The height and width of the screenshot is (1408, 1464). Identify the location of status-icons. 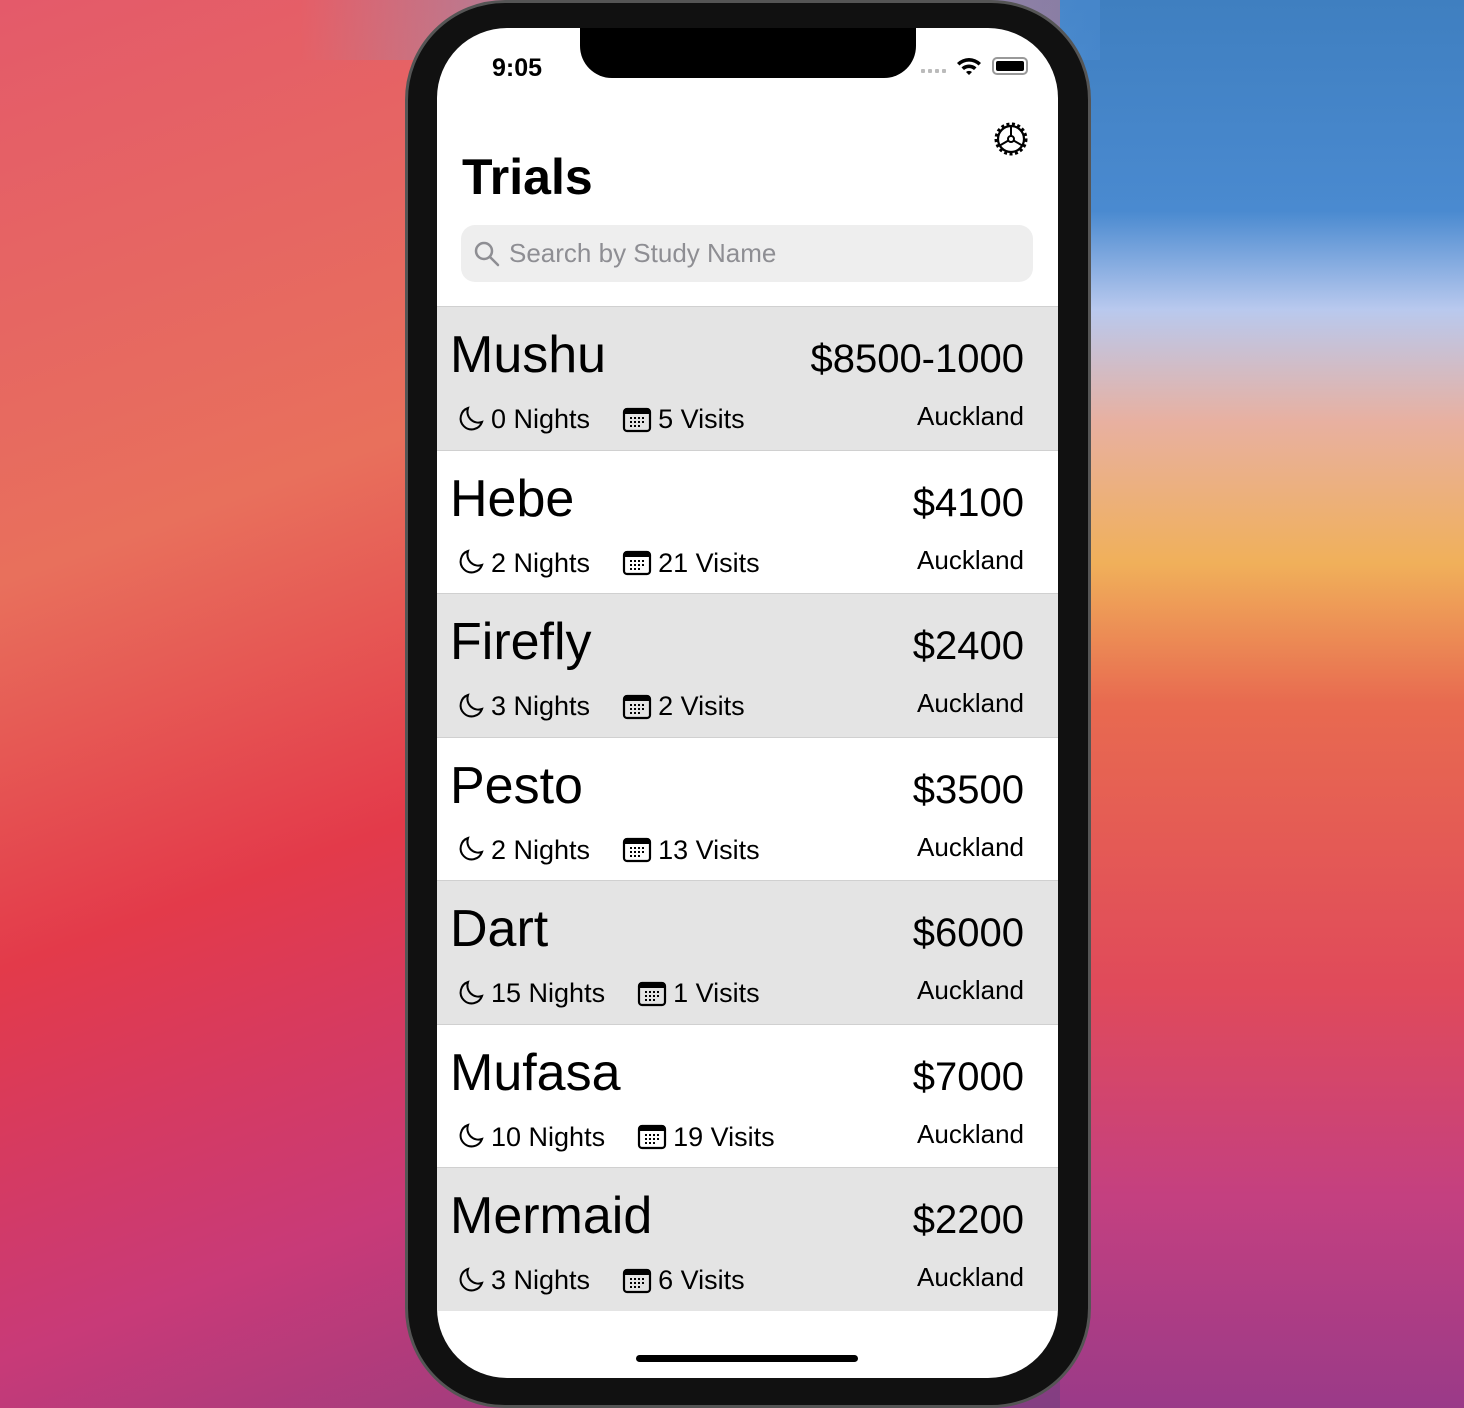
(974, 66).